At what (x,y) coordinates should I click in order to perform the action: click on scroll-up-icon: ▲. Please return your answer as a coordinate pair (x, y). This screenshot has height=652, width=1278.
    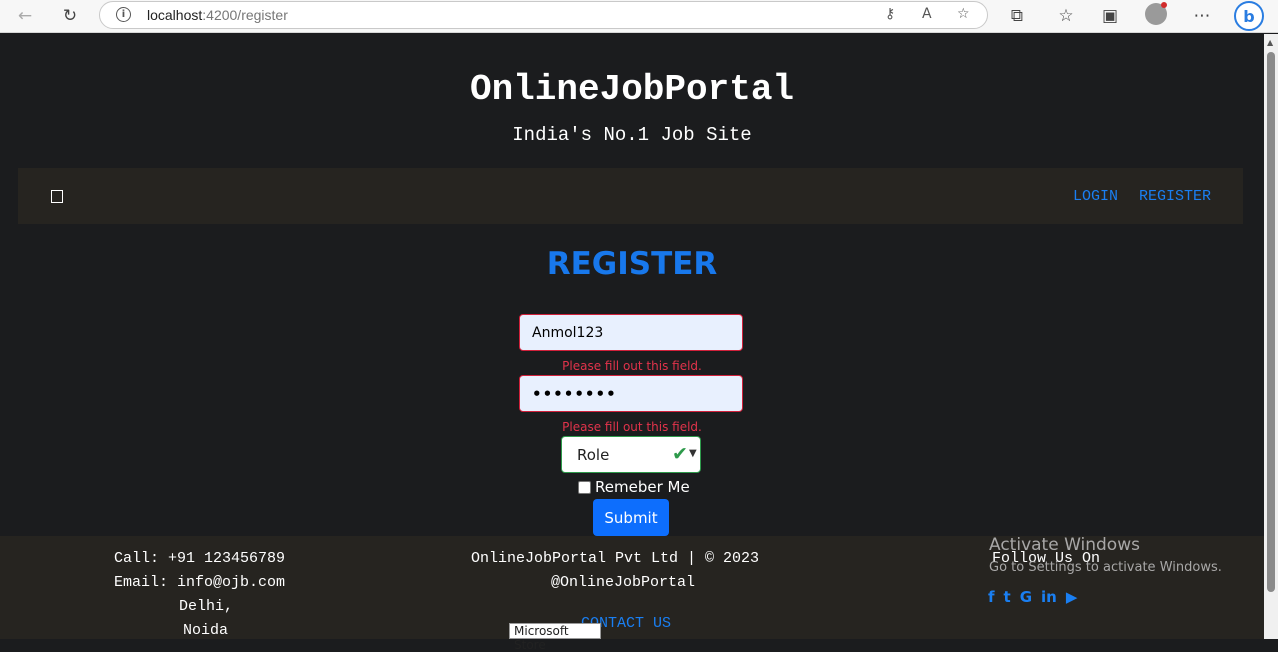
    Looking at the image, I should click on (1270, 42).